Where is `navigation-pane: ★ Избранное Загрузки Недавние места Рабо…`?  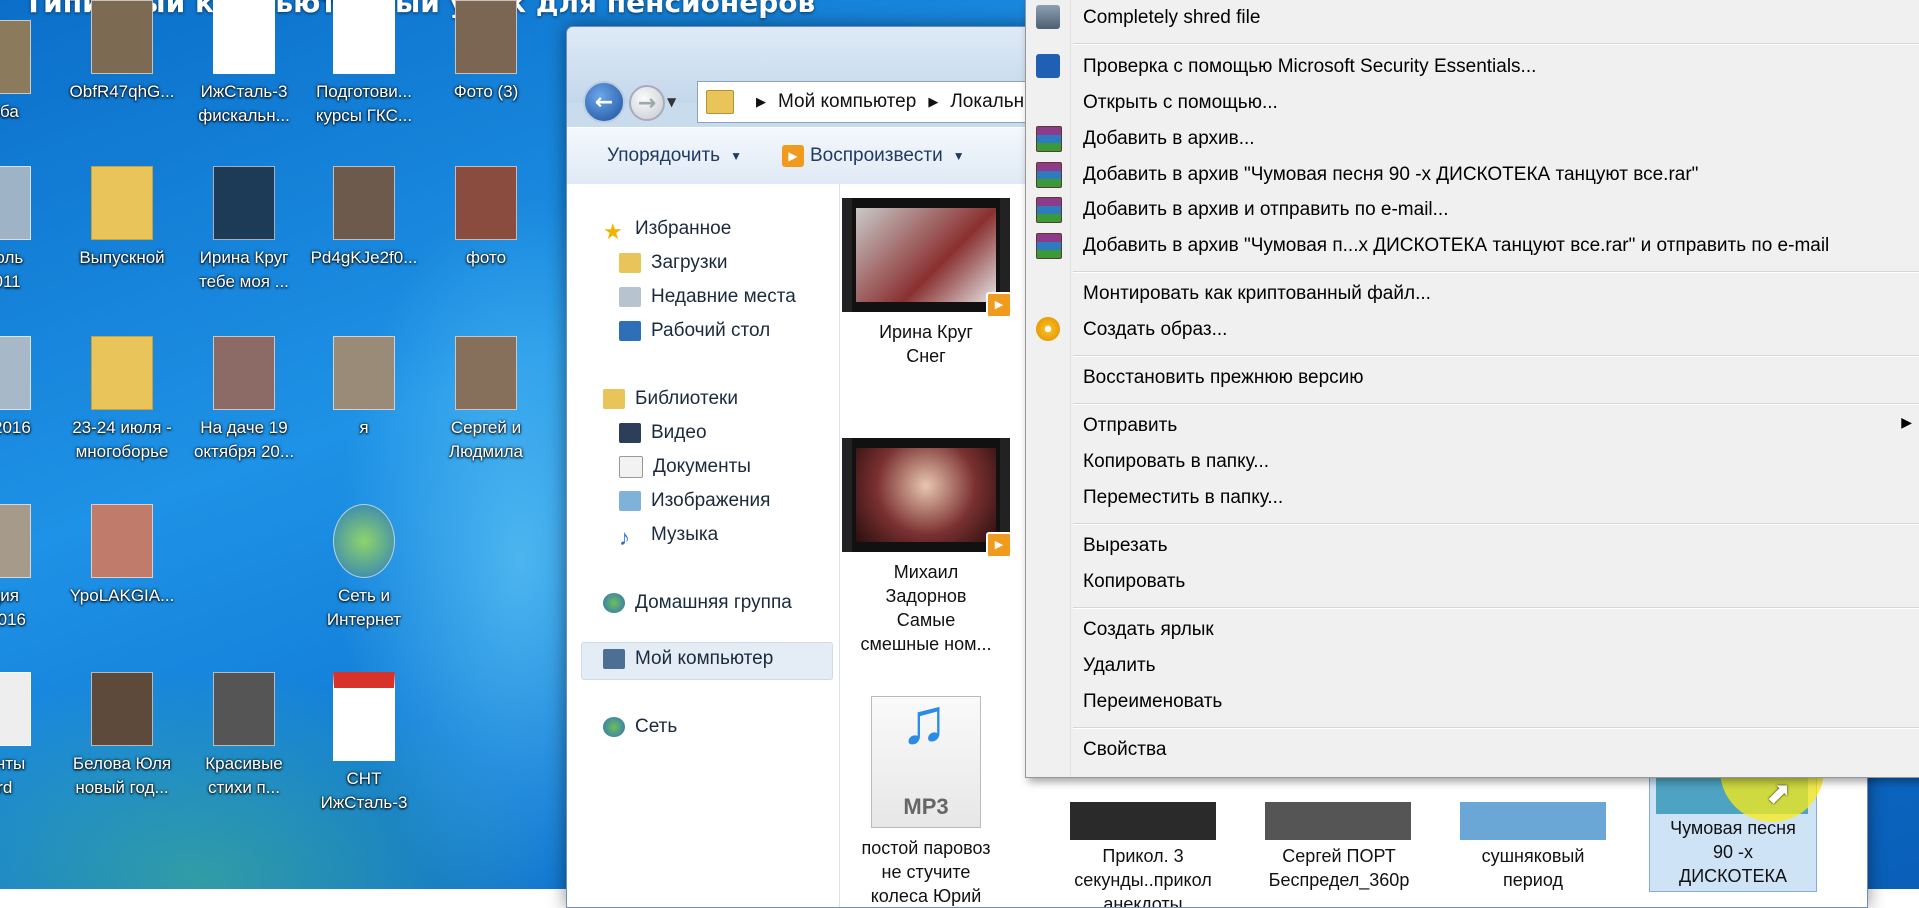 navigation-pane: ★ Избранное Загрузки Недавние места Рабо… is located at coordinates (703, 545).